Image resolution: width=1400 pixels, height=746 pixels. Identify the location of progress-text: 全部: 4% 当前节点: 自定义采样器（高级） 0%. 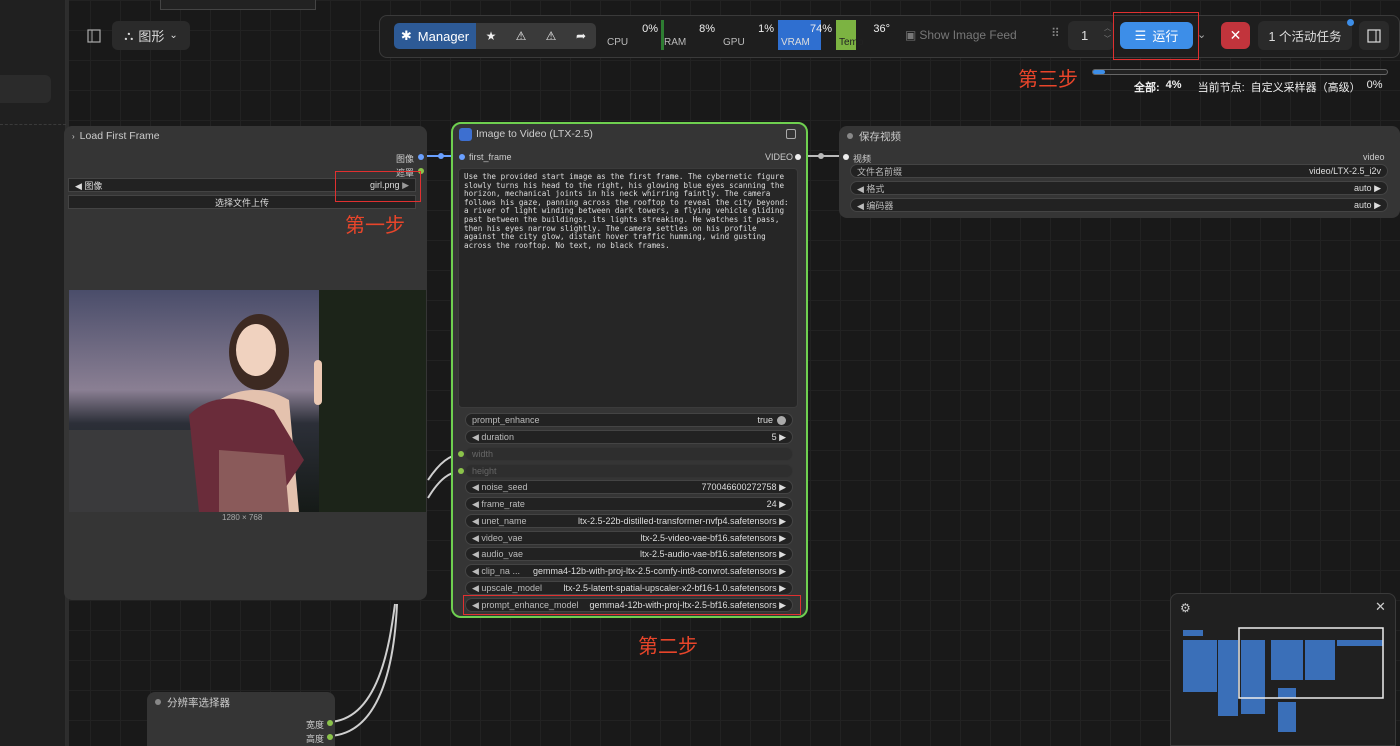
(1258, 86).